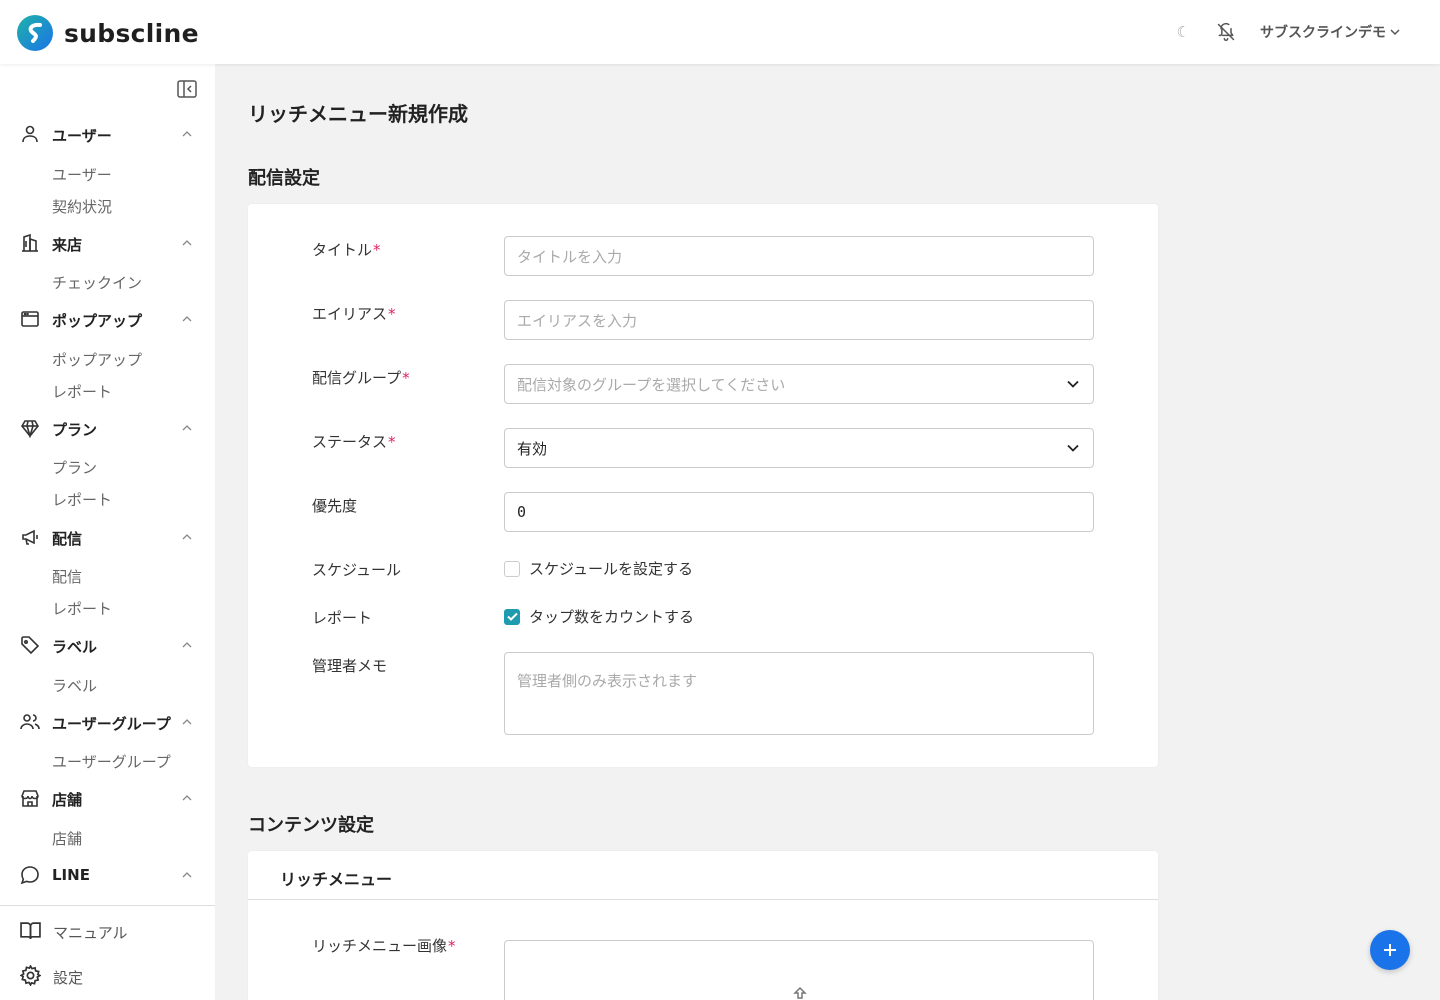 This screenshot has width=1440, height=1000. I want to click on sidebar-item-delivery-report: レポート, so click(82, 608).